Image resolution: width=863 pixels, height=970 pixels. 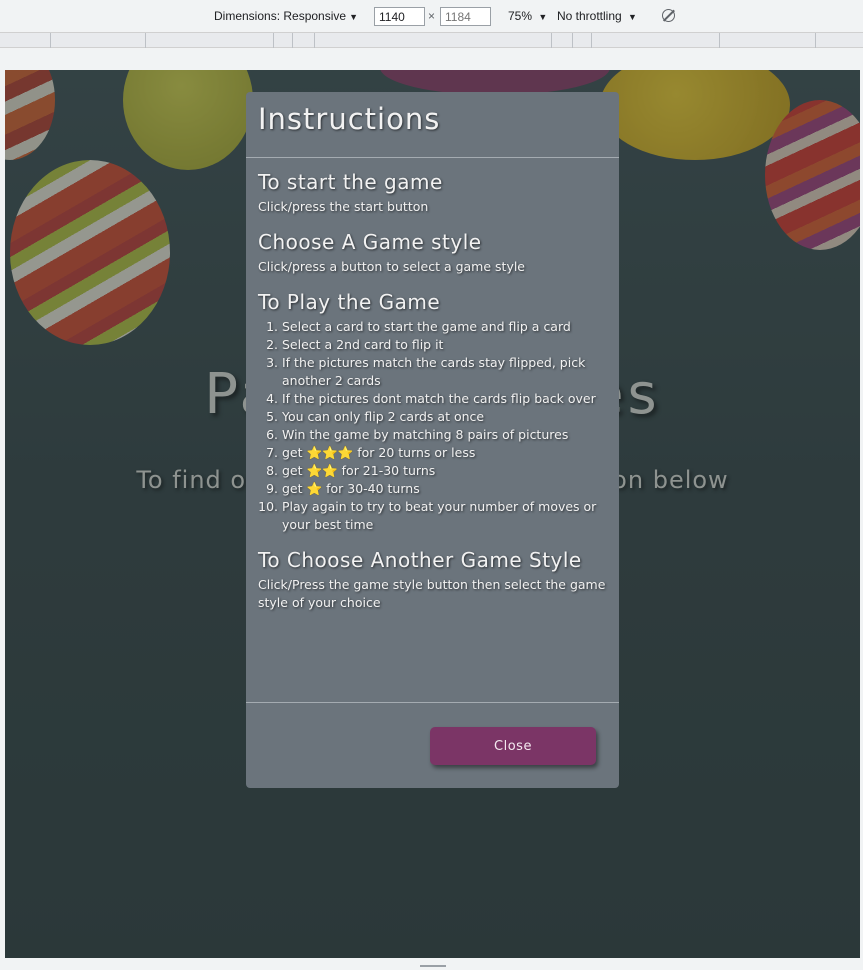 I want to click on section-heading-style: Choose A Game style, so click(x=370, y=242).